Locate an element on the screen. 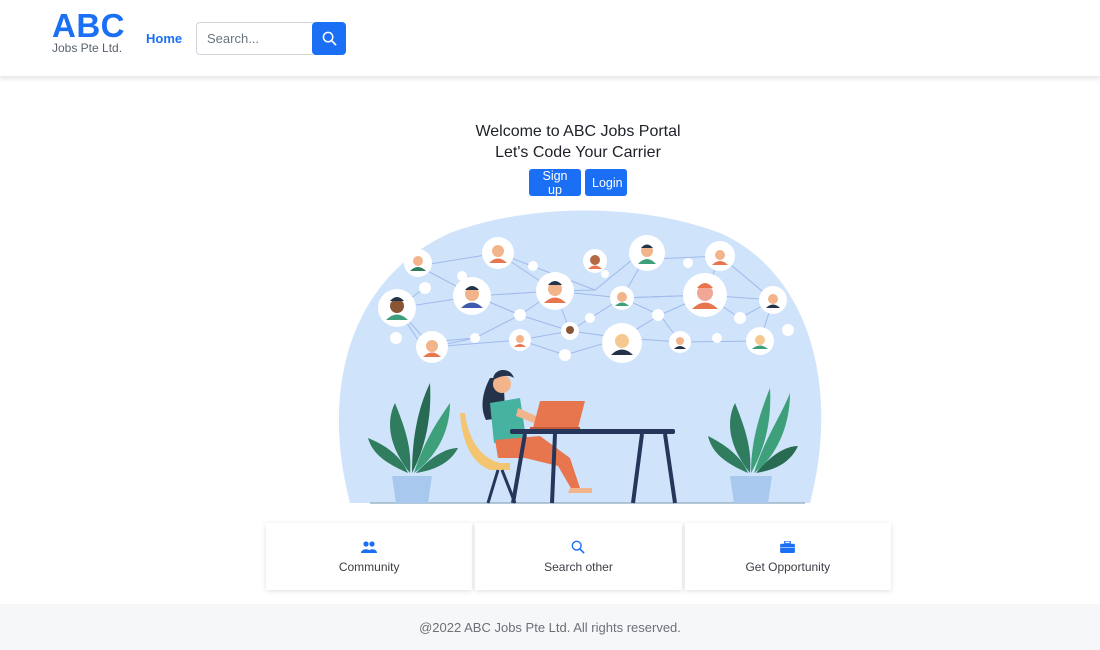 The width and height of the screenshot is (1100, 650). signup-button: Sign up is located at coordinates (555, 183).